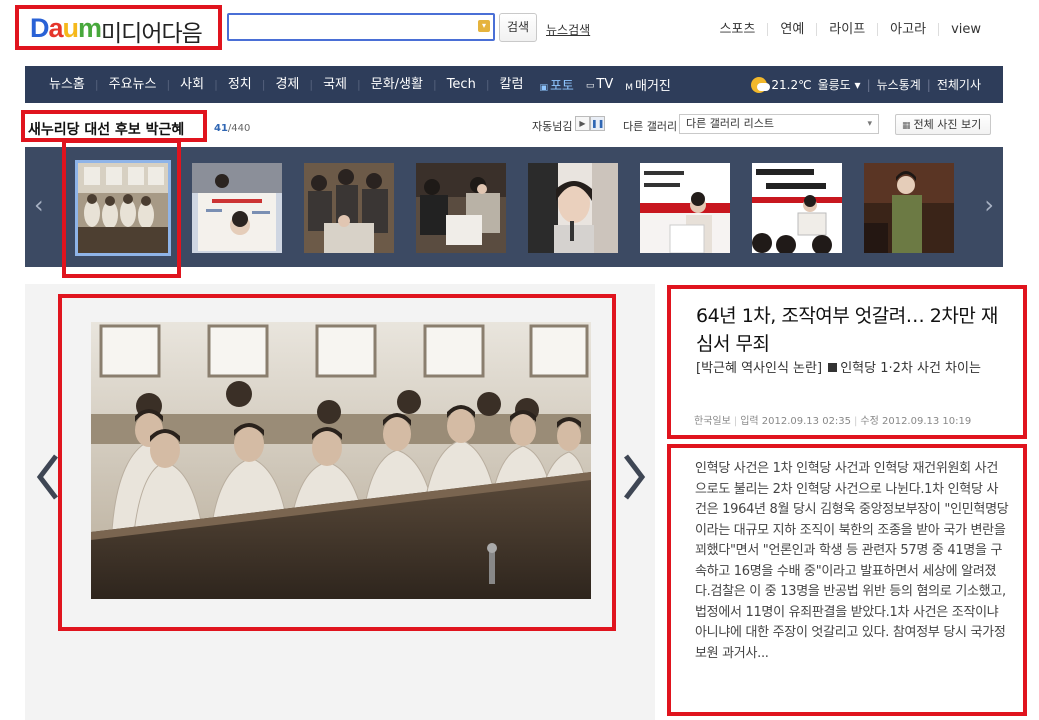 Image resolution: width=1039 pixels, height=720 pixels. I want to click on autoplay-label: 자동넘김, so click(552, 126).